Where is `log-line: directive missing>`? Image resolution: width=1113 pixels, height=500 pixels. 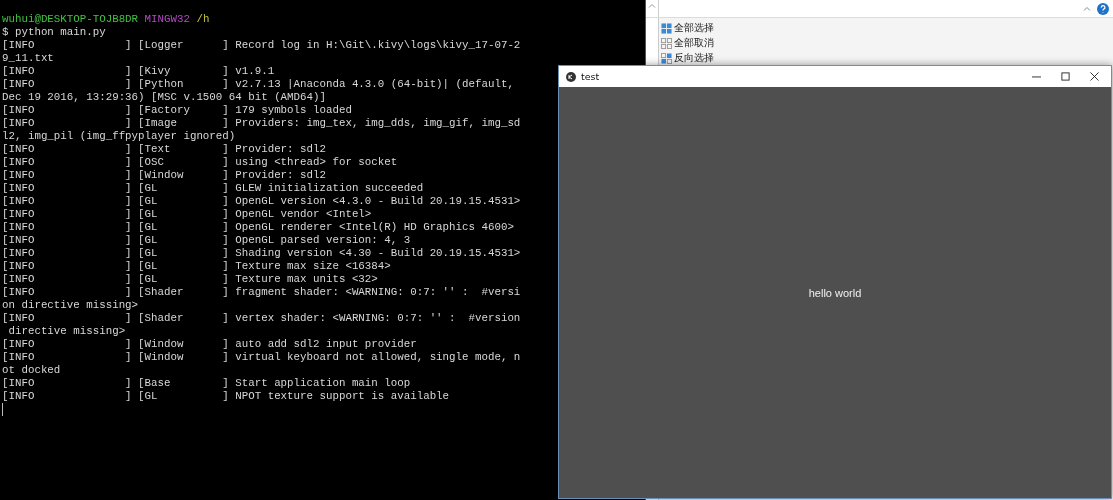
log-line: directive missing> is located at coordinates (66, 331).